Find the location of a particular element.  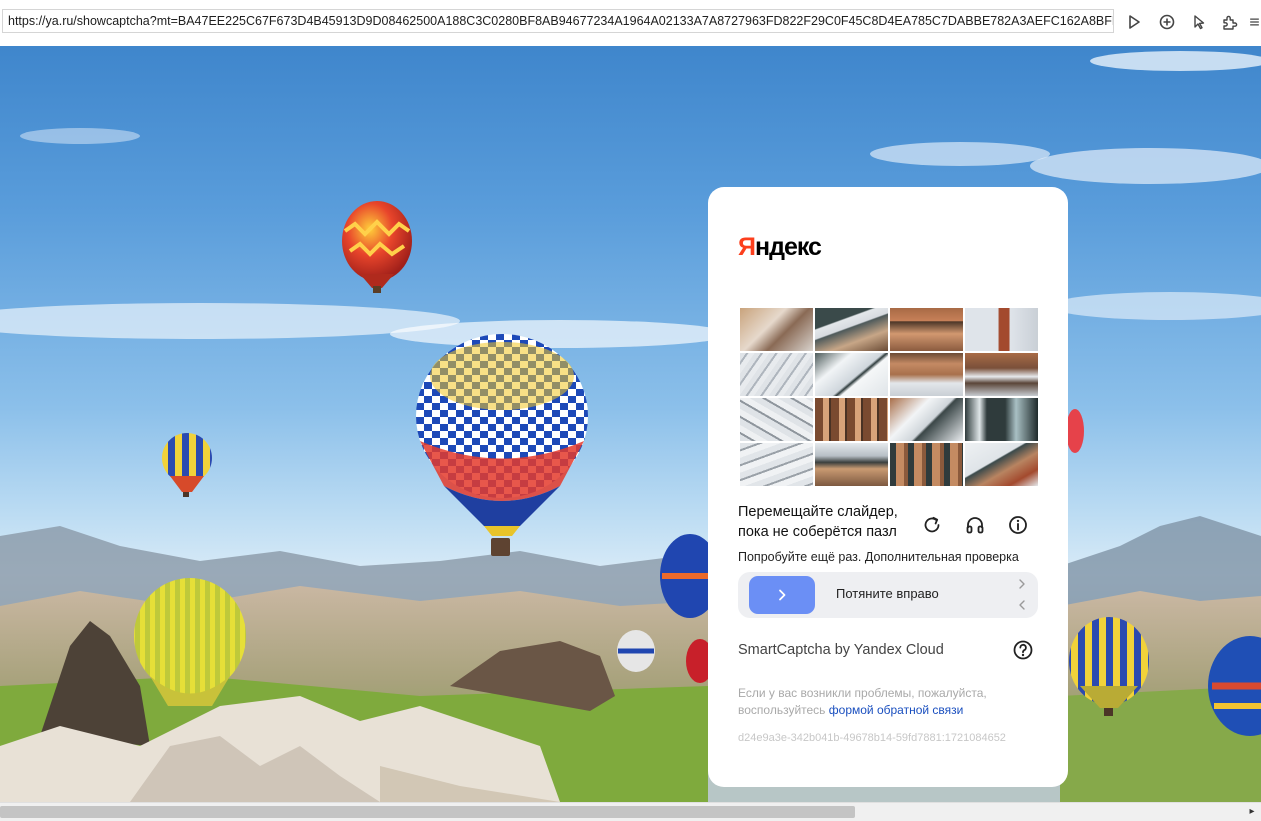

chevron-arrows-icon is located at coordinates (1022, 594).